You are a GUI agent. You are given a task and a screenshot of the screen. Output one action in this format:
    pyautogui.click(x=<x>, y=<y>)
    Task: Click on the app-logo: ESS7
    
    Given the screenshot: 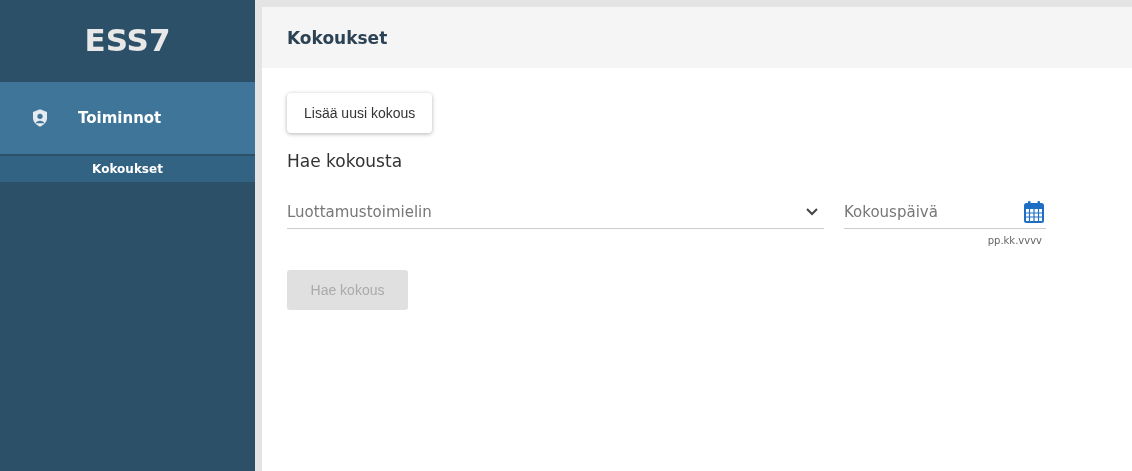 What is the action you would take?
    pyautogui.click(x=127, y=40)
    